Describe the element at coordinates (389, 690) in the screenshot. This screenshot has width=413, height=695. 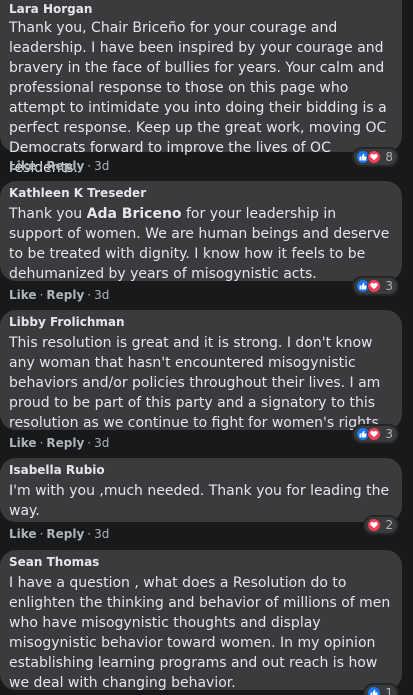
I see `reaction-count: 1` at that location.